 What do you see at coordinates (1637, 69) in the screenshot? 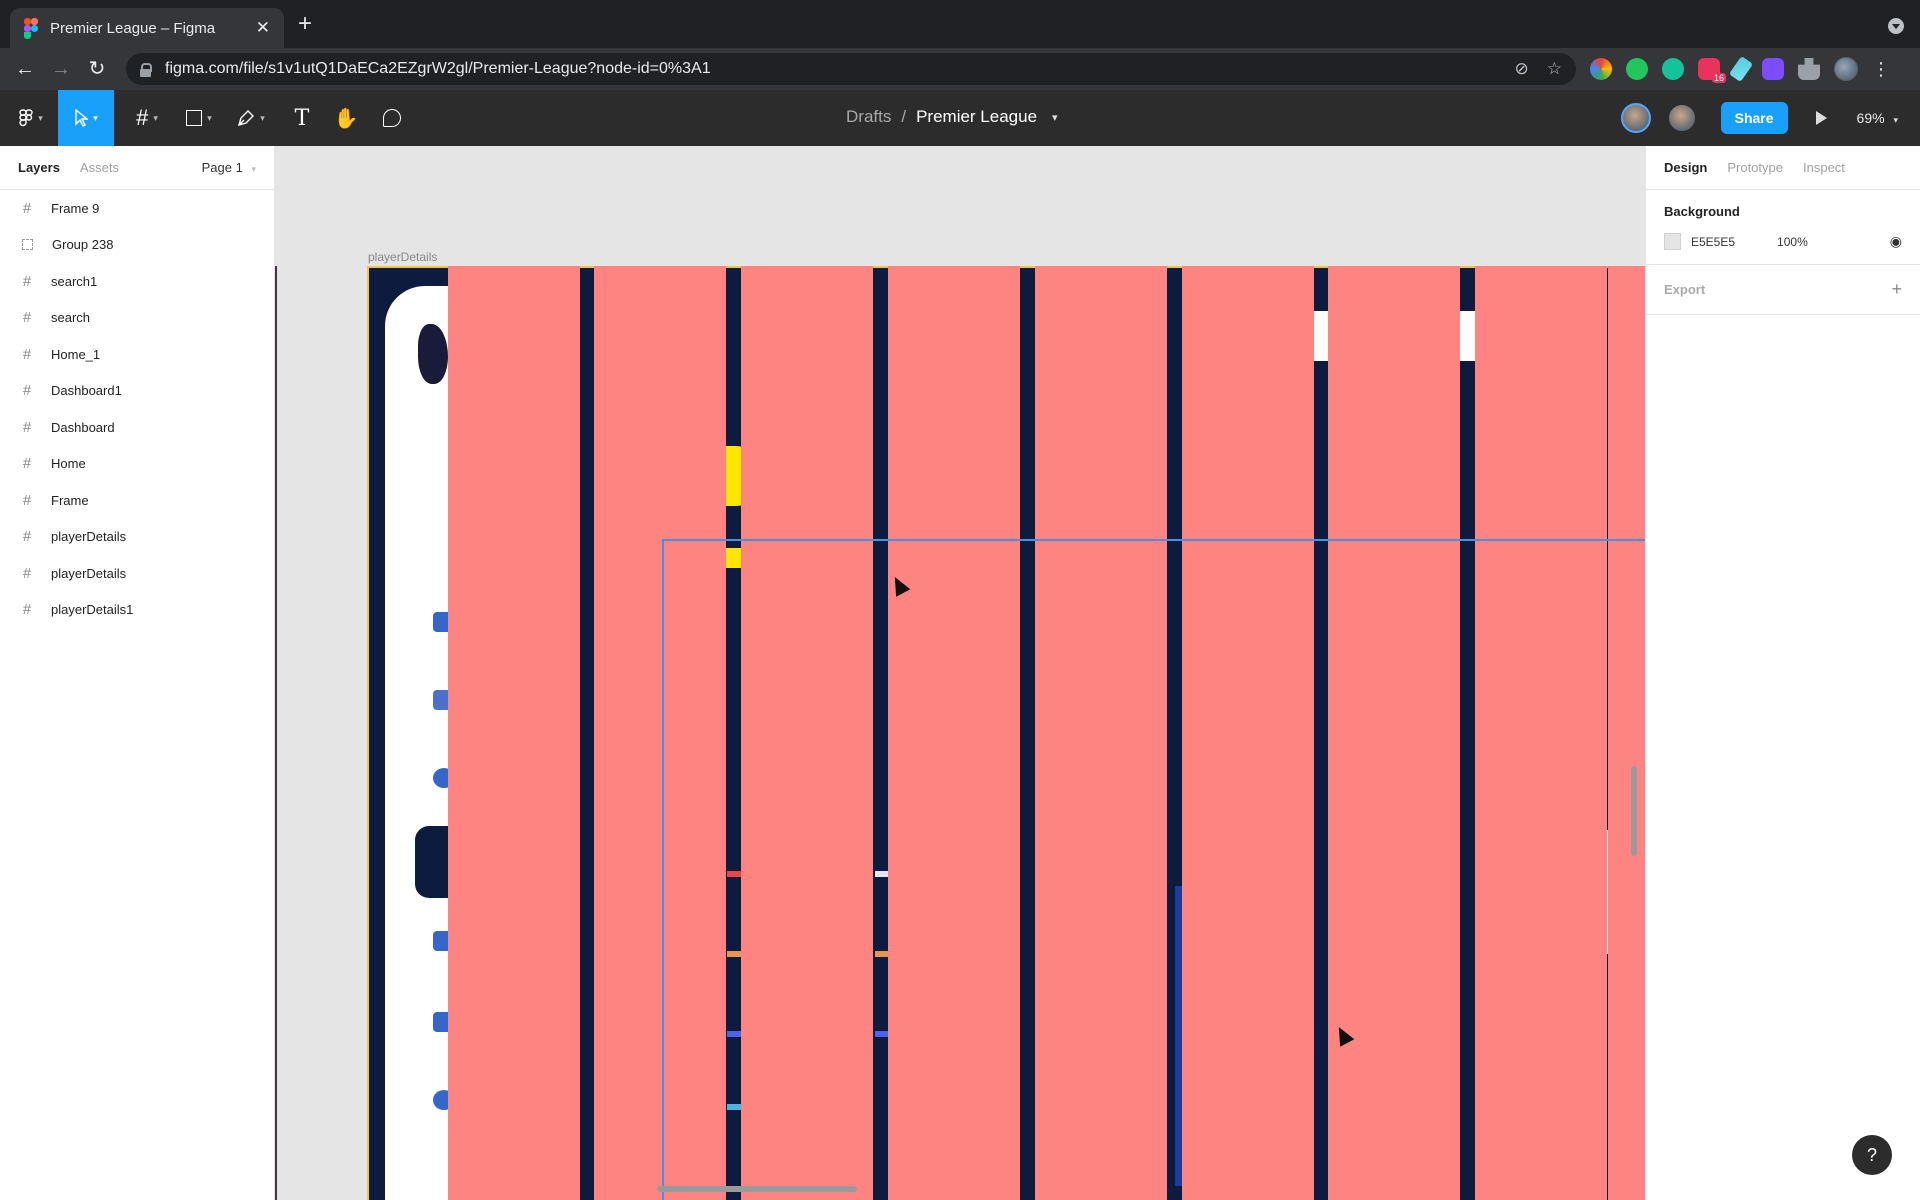
I see `extension-green-icon` at bounding box center [1637, 69].